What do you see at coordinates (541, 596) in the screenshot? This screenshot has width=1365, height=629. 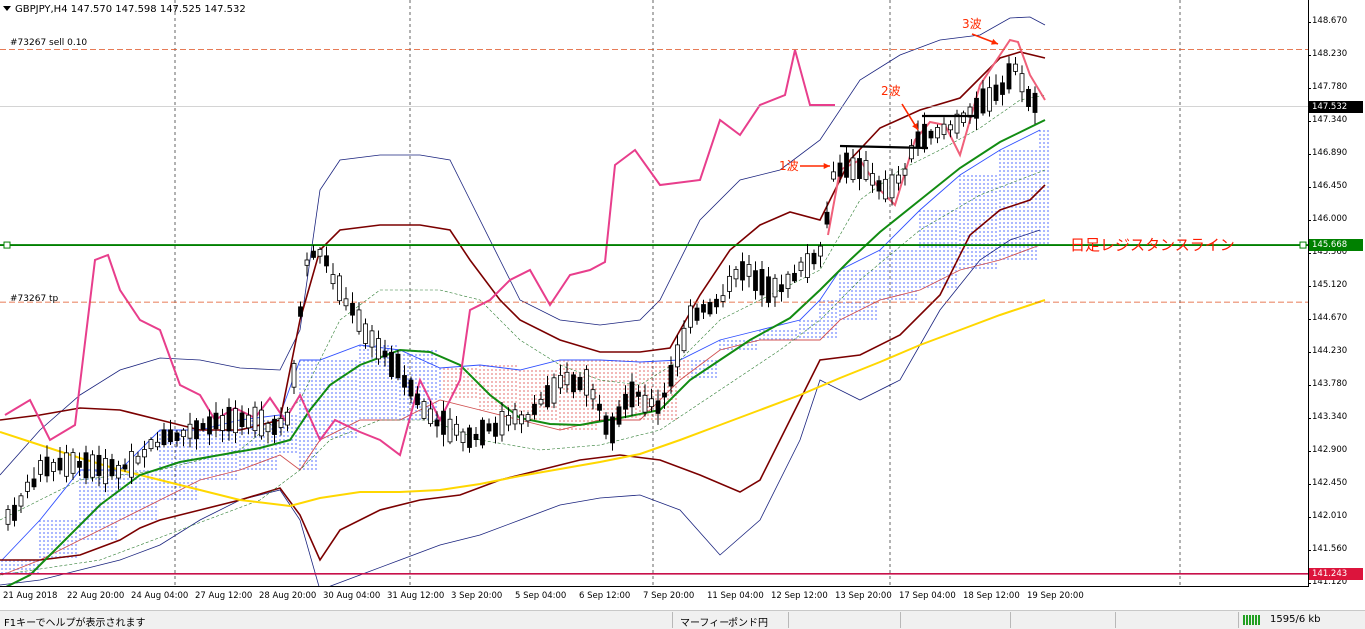 I see `time-tick-label: 5 Sep 04:00` at bounding box center [541, 596].